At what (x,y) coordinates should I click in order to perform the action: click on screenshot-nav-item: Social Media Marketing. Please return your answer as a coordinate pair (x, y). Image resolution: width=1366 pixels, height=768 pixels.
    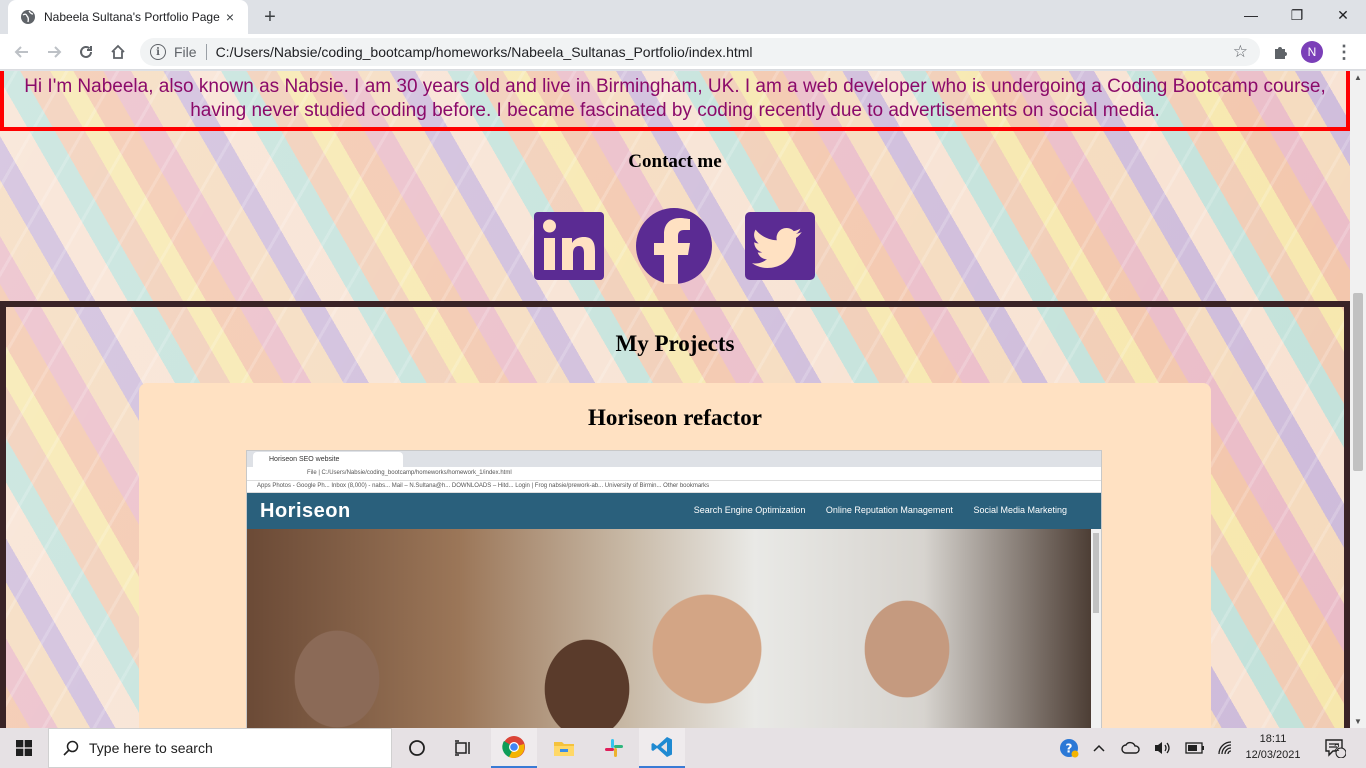
    Looking at the image, I should click on (1020, 510).